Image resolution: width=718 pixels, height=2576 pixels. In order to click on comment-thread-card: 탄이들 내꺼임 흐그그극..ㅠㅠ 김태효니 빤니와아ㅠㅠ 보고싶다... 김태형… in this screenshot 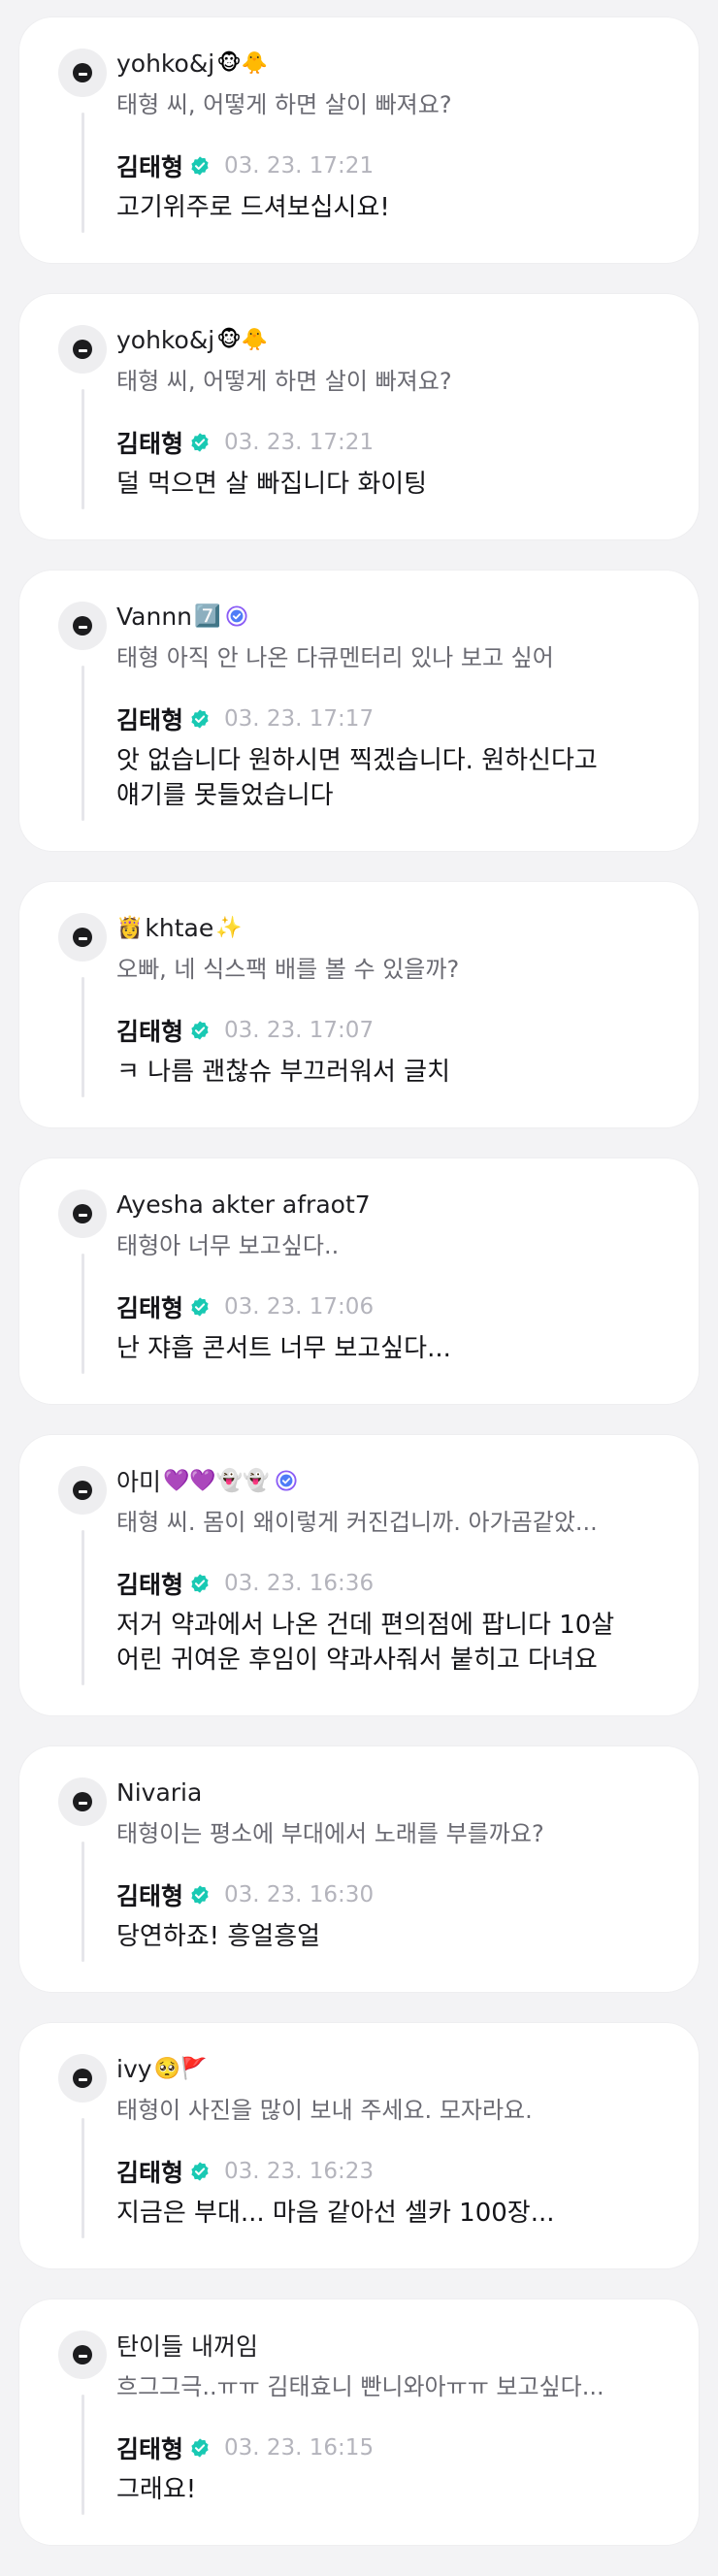, I will do `click(359, 2422)`.